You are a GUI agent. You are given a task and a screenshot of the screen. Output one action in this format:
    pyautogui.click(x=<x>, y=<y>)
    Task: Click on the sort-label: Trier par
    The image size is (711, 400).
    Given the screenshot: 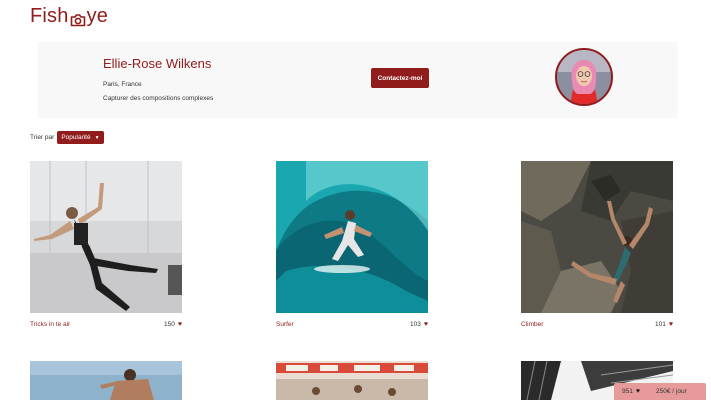 What is the action you would take?
    pyautogui.click(x=42, y=137)
    